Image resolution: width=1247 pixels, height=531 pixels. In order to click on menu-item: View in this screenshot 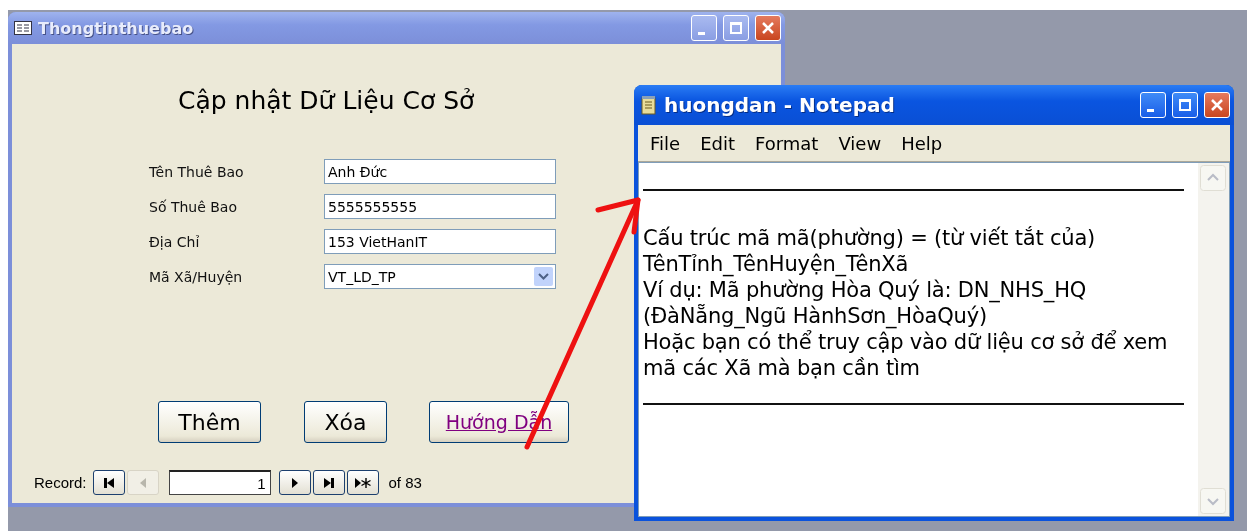, I will do `click(864, 143)`.